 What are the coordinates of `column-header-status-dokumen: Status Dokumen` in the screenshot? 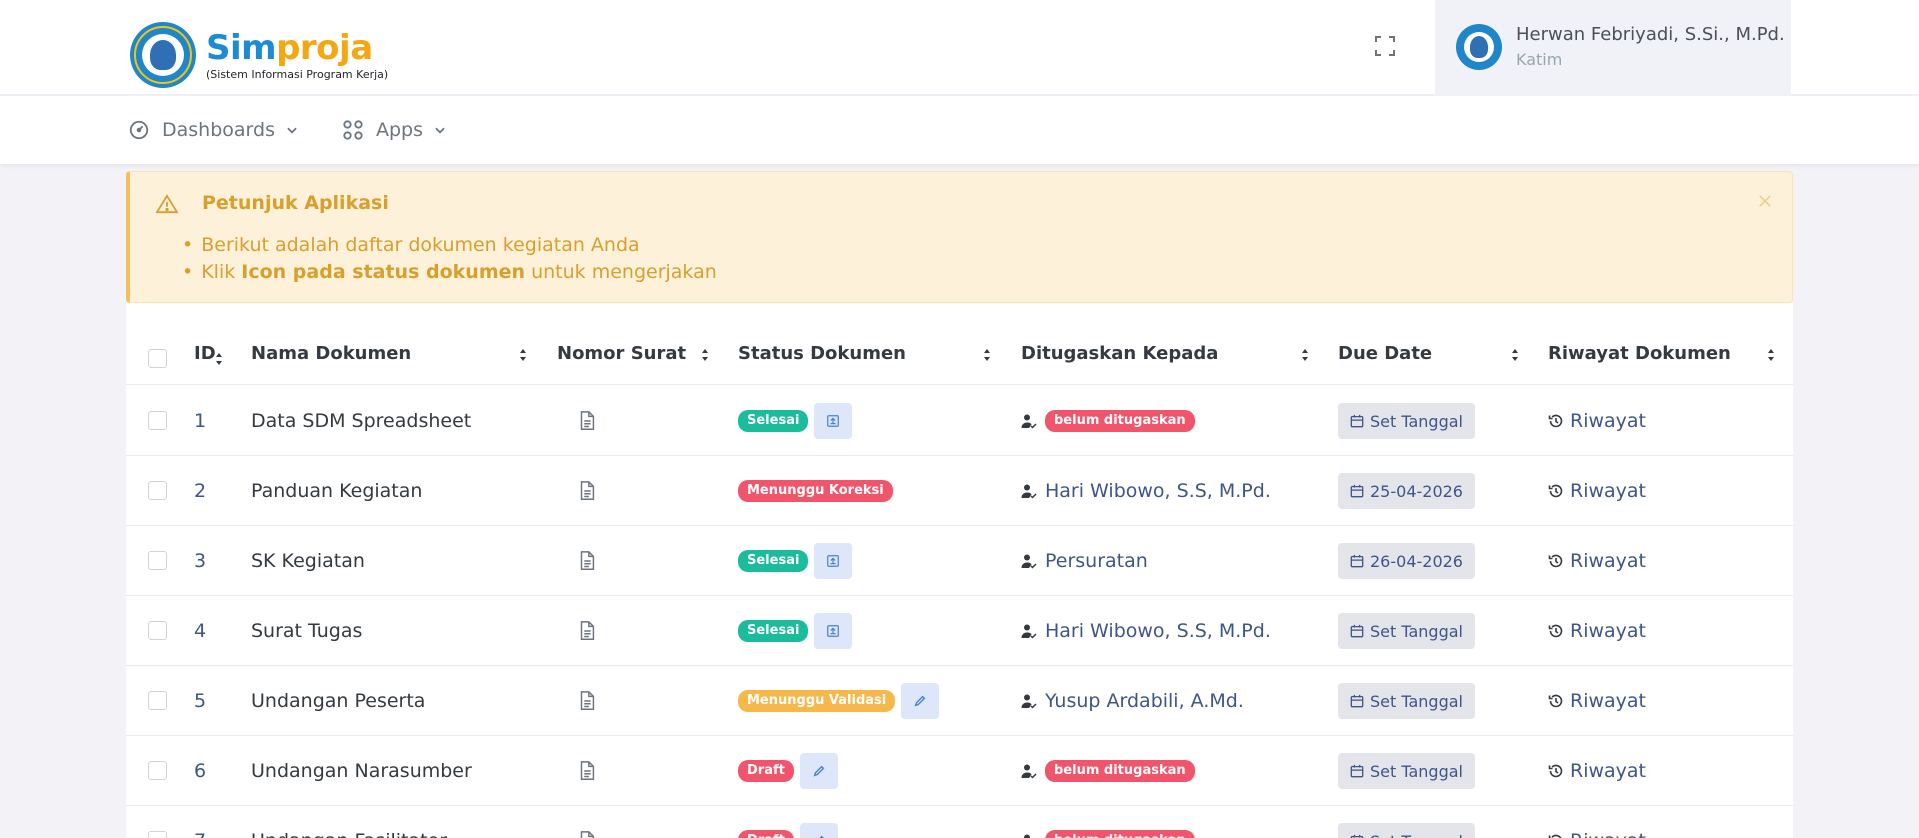 It's located at (822, 353).